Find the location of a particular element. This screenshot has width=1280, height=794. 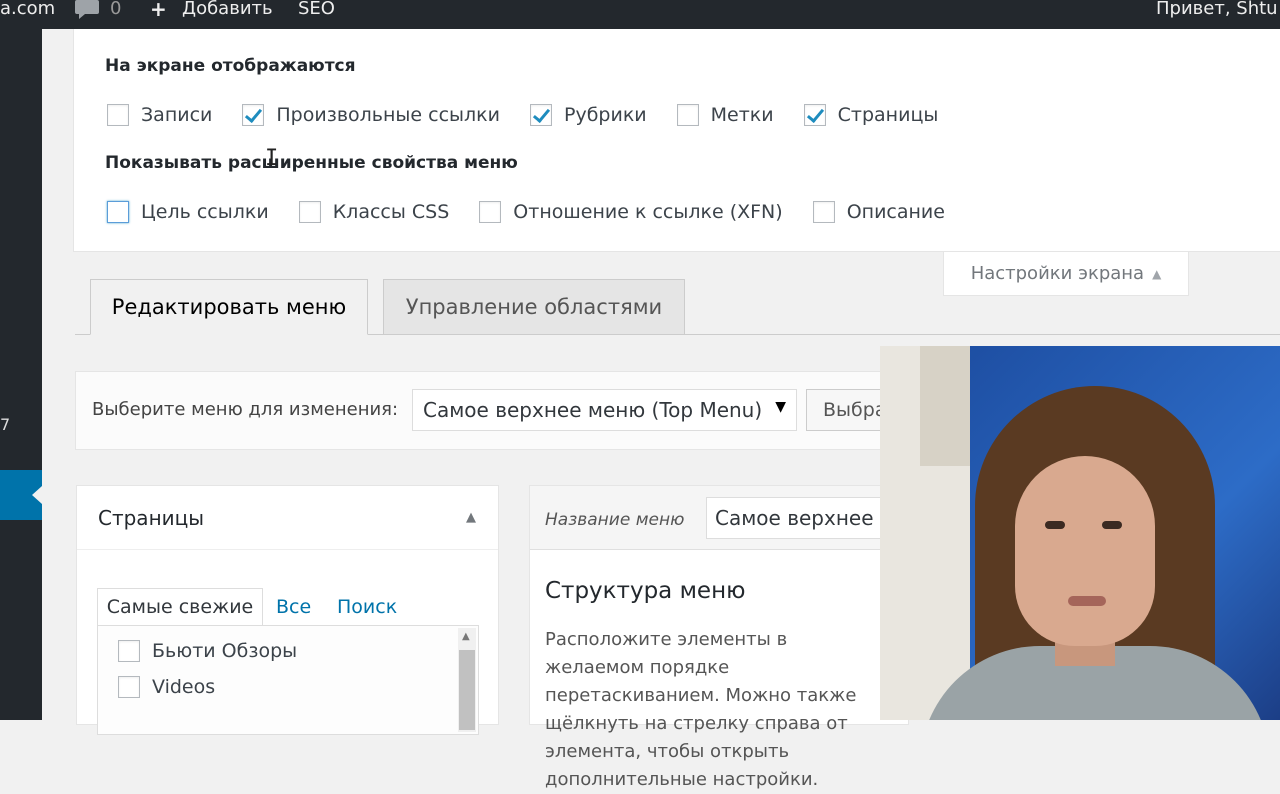

scroll-up-arrow-icon: ▲ is located at coordinates (466, 636).